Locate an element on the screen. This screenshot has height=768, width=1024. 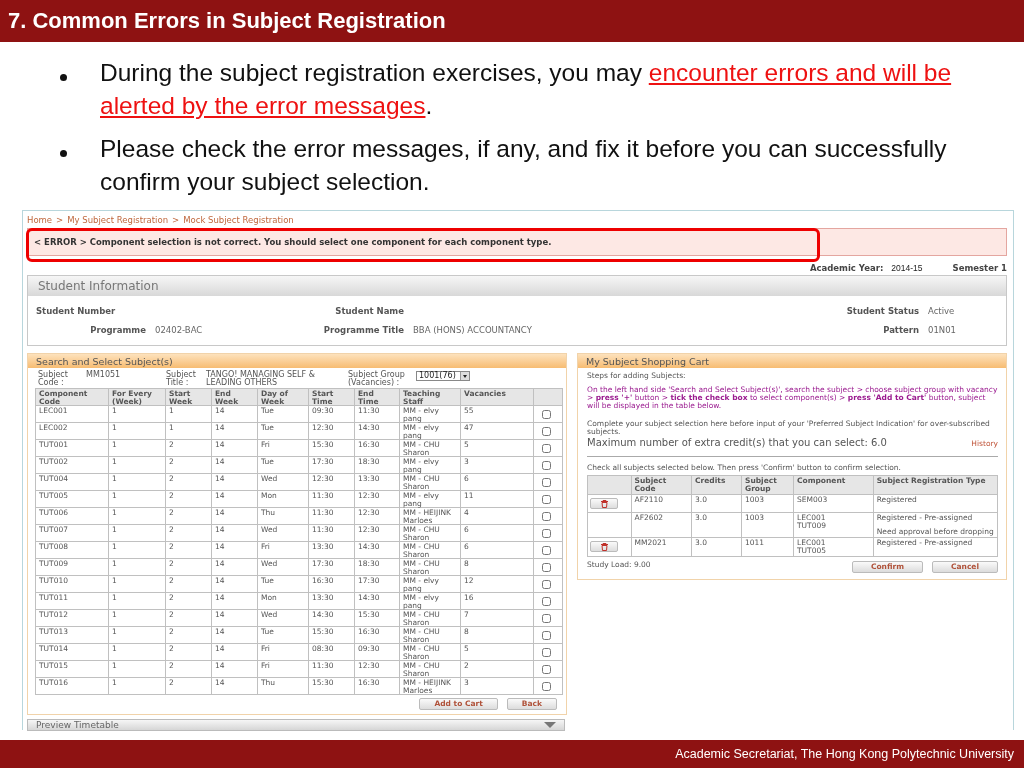
bullet-text: During the subject registration exercises, you may encounter errors and will be alerted by the error messages. is located at coordinates (526, 89).